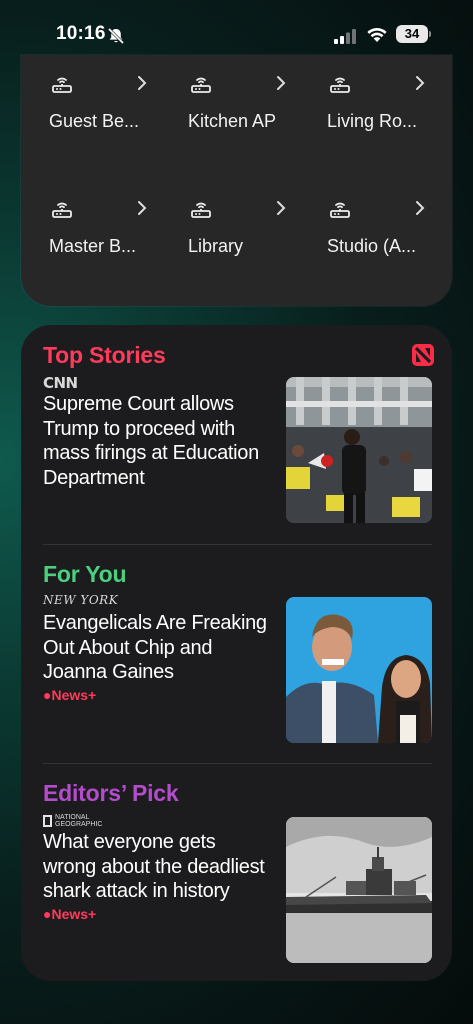  I want to click on natgeo-frame-icon, so click(47, 821).